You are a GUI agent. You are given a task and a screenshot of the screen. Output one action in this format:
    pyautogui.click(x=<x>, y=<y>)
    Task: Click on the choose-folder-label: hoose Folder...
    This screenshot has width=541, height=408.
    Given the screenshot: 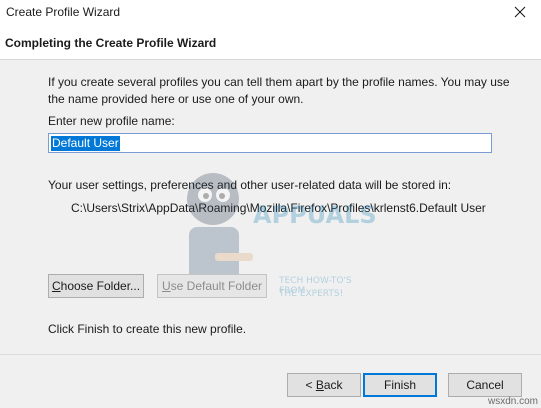 What is the action you would take?
    pyautogui.click(x=100, y=286)
    